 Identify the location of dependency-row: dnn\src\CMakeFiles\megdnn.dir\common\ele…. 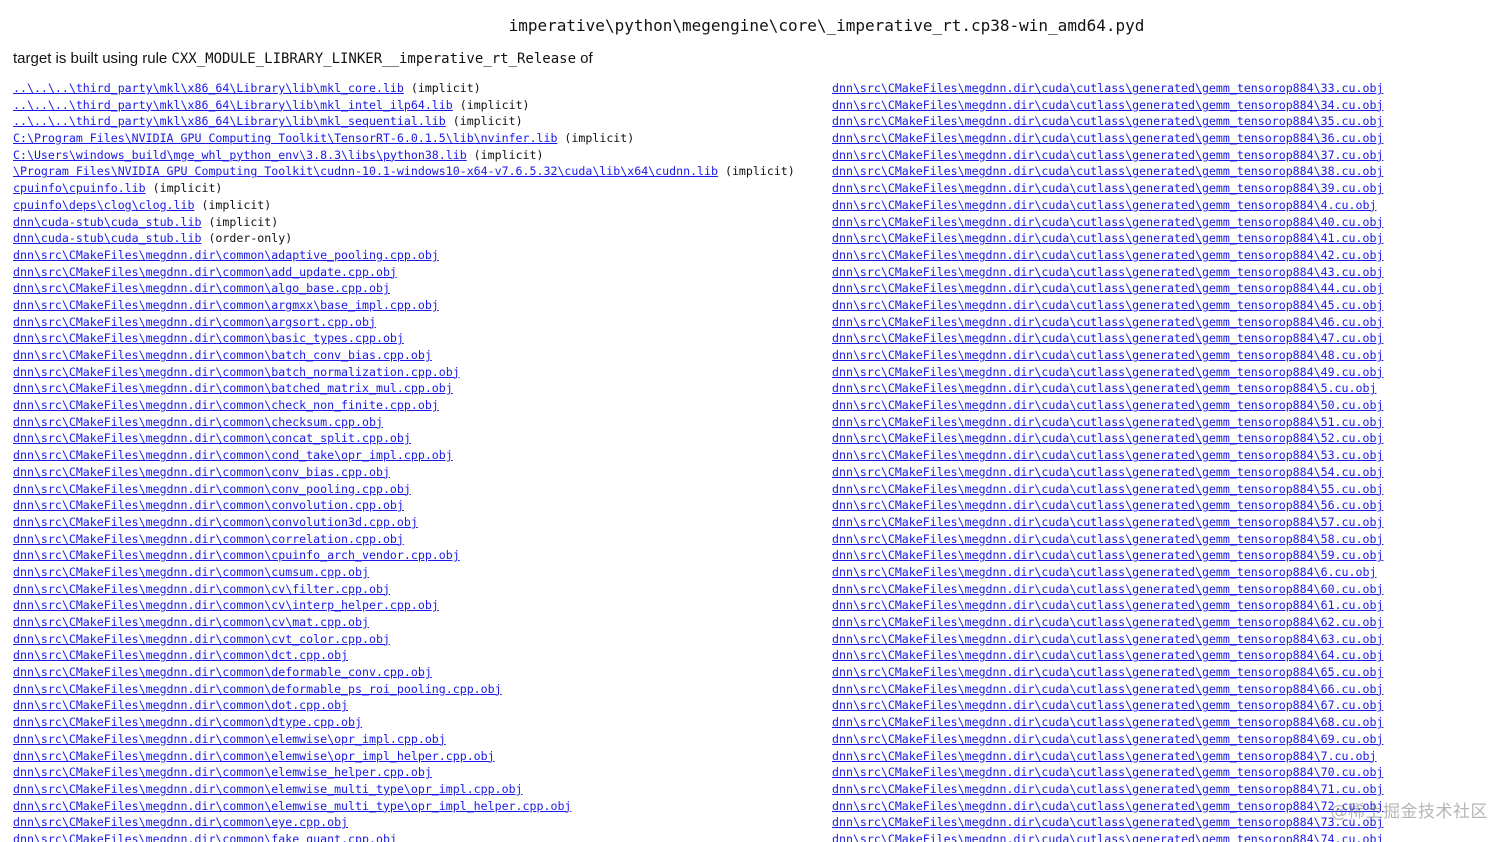
(404, 789).